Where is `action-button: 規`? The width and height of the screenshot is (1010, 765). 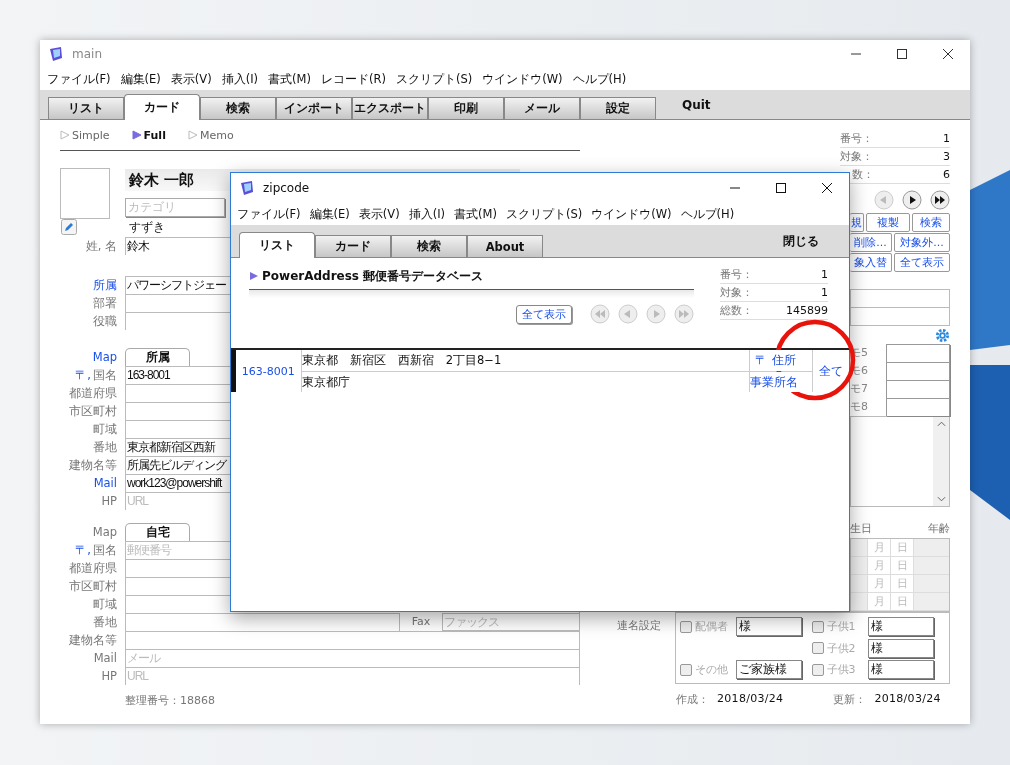
action-button: 規 is located at coordinates (857, 222).